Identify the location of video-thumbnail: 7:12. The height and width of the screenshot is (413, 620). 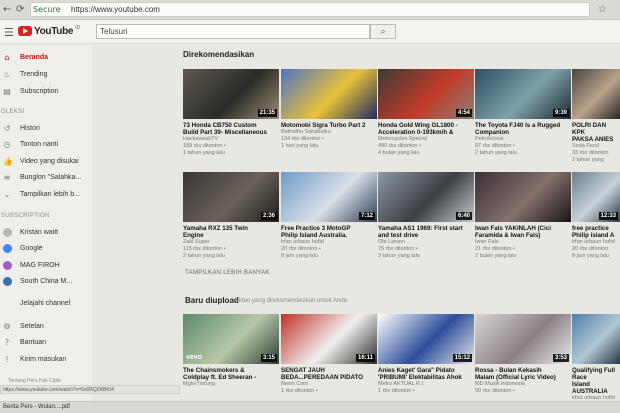
(329, 197).